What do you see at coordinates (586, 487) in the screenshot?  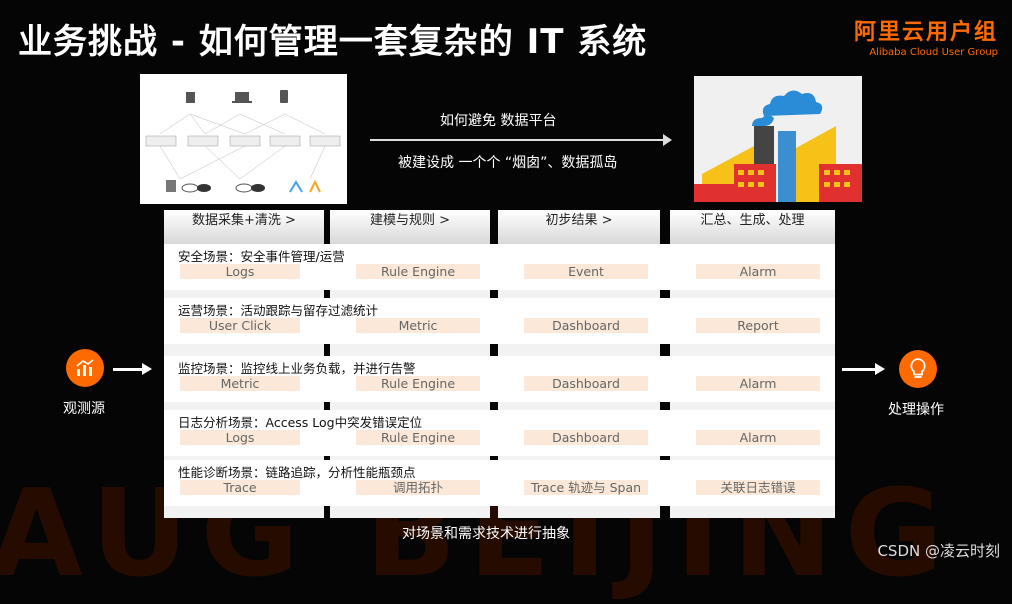 I see `table-cell: Trace 轨迹与 Span` at bounding box center [586, 487].